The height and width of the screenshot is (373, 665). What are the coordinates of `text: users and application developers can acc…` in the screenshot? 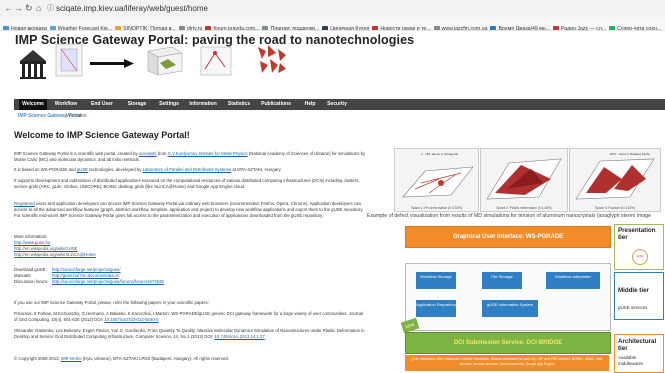 It's located at (189, 209).